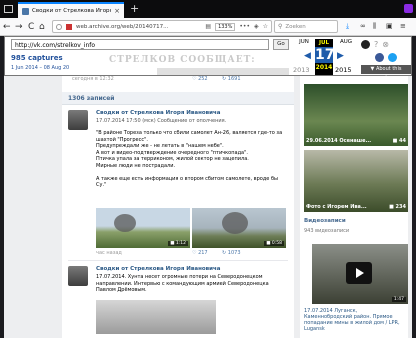 Image resolution: width=416 pixels, height=338 pixels. I want to click on search-box: ⚲ Zoeken, so click(306, 26).